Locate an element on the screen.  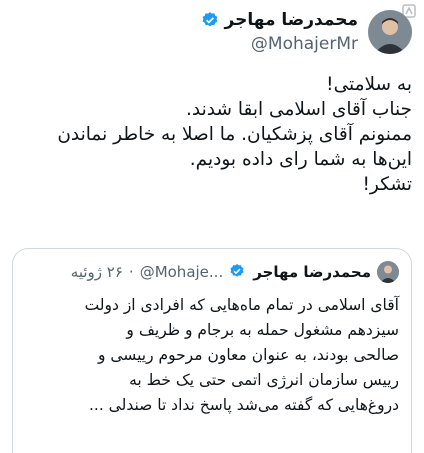
quoted-author-avatar is located at coordinates (388, 272).